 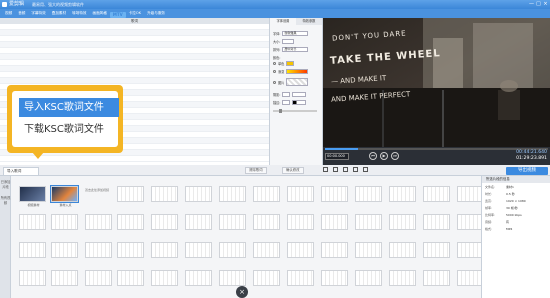 What do you see at coordinates (32, 196) in the screenshot?
I see `clip-1: 视频素材` at bounding box center [32, 196].